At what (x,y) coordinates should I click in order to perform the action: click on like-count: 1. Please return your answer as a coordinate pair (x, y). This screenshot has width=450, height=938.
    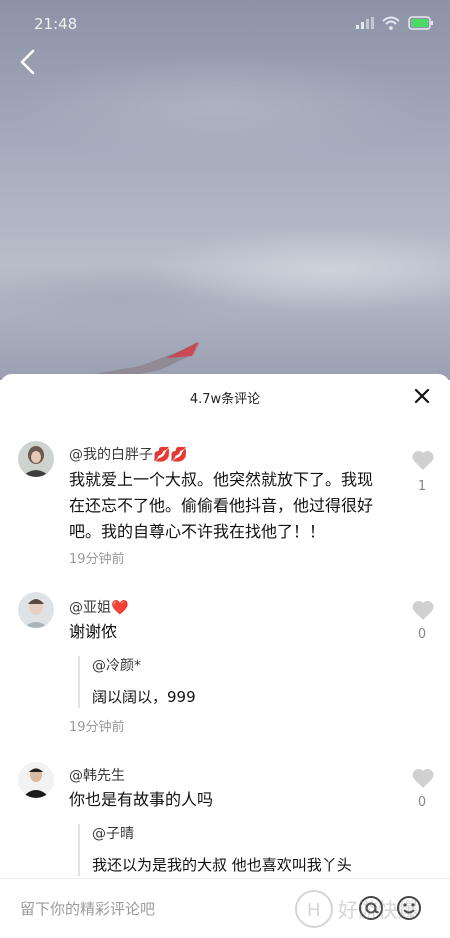
    Looking at the image, I should click on (422, 486).